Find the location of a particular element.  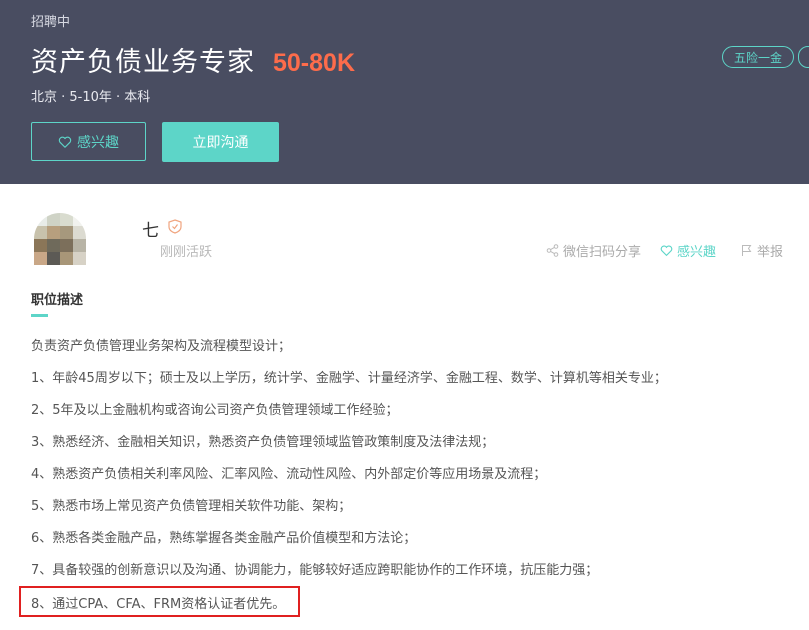

recruiter-avatar is located at coordinates (60, 239).